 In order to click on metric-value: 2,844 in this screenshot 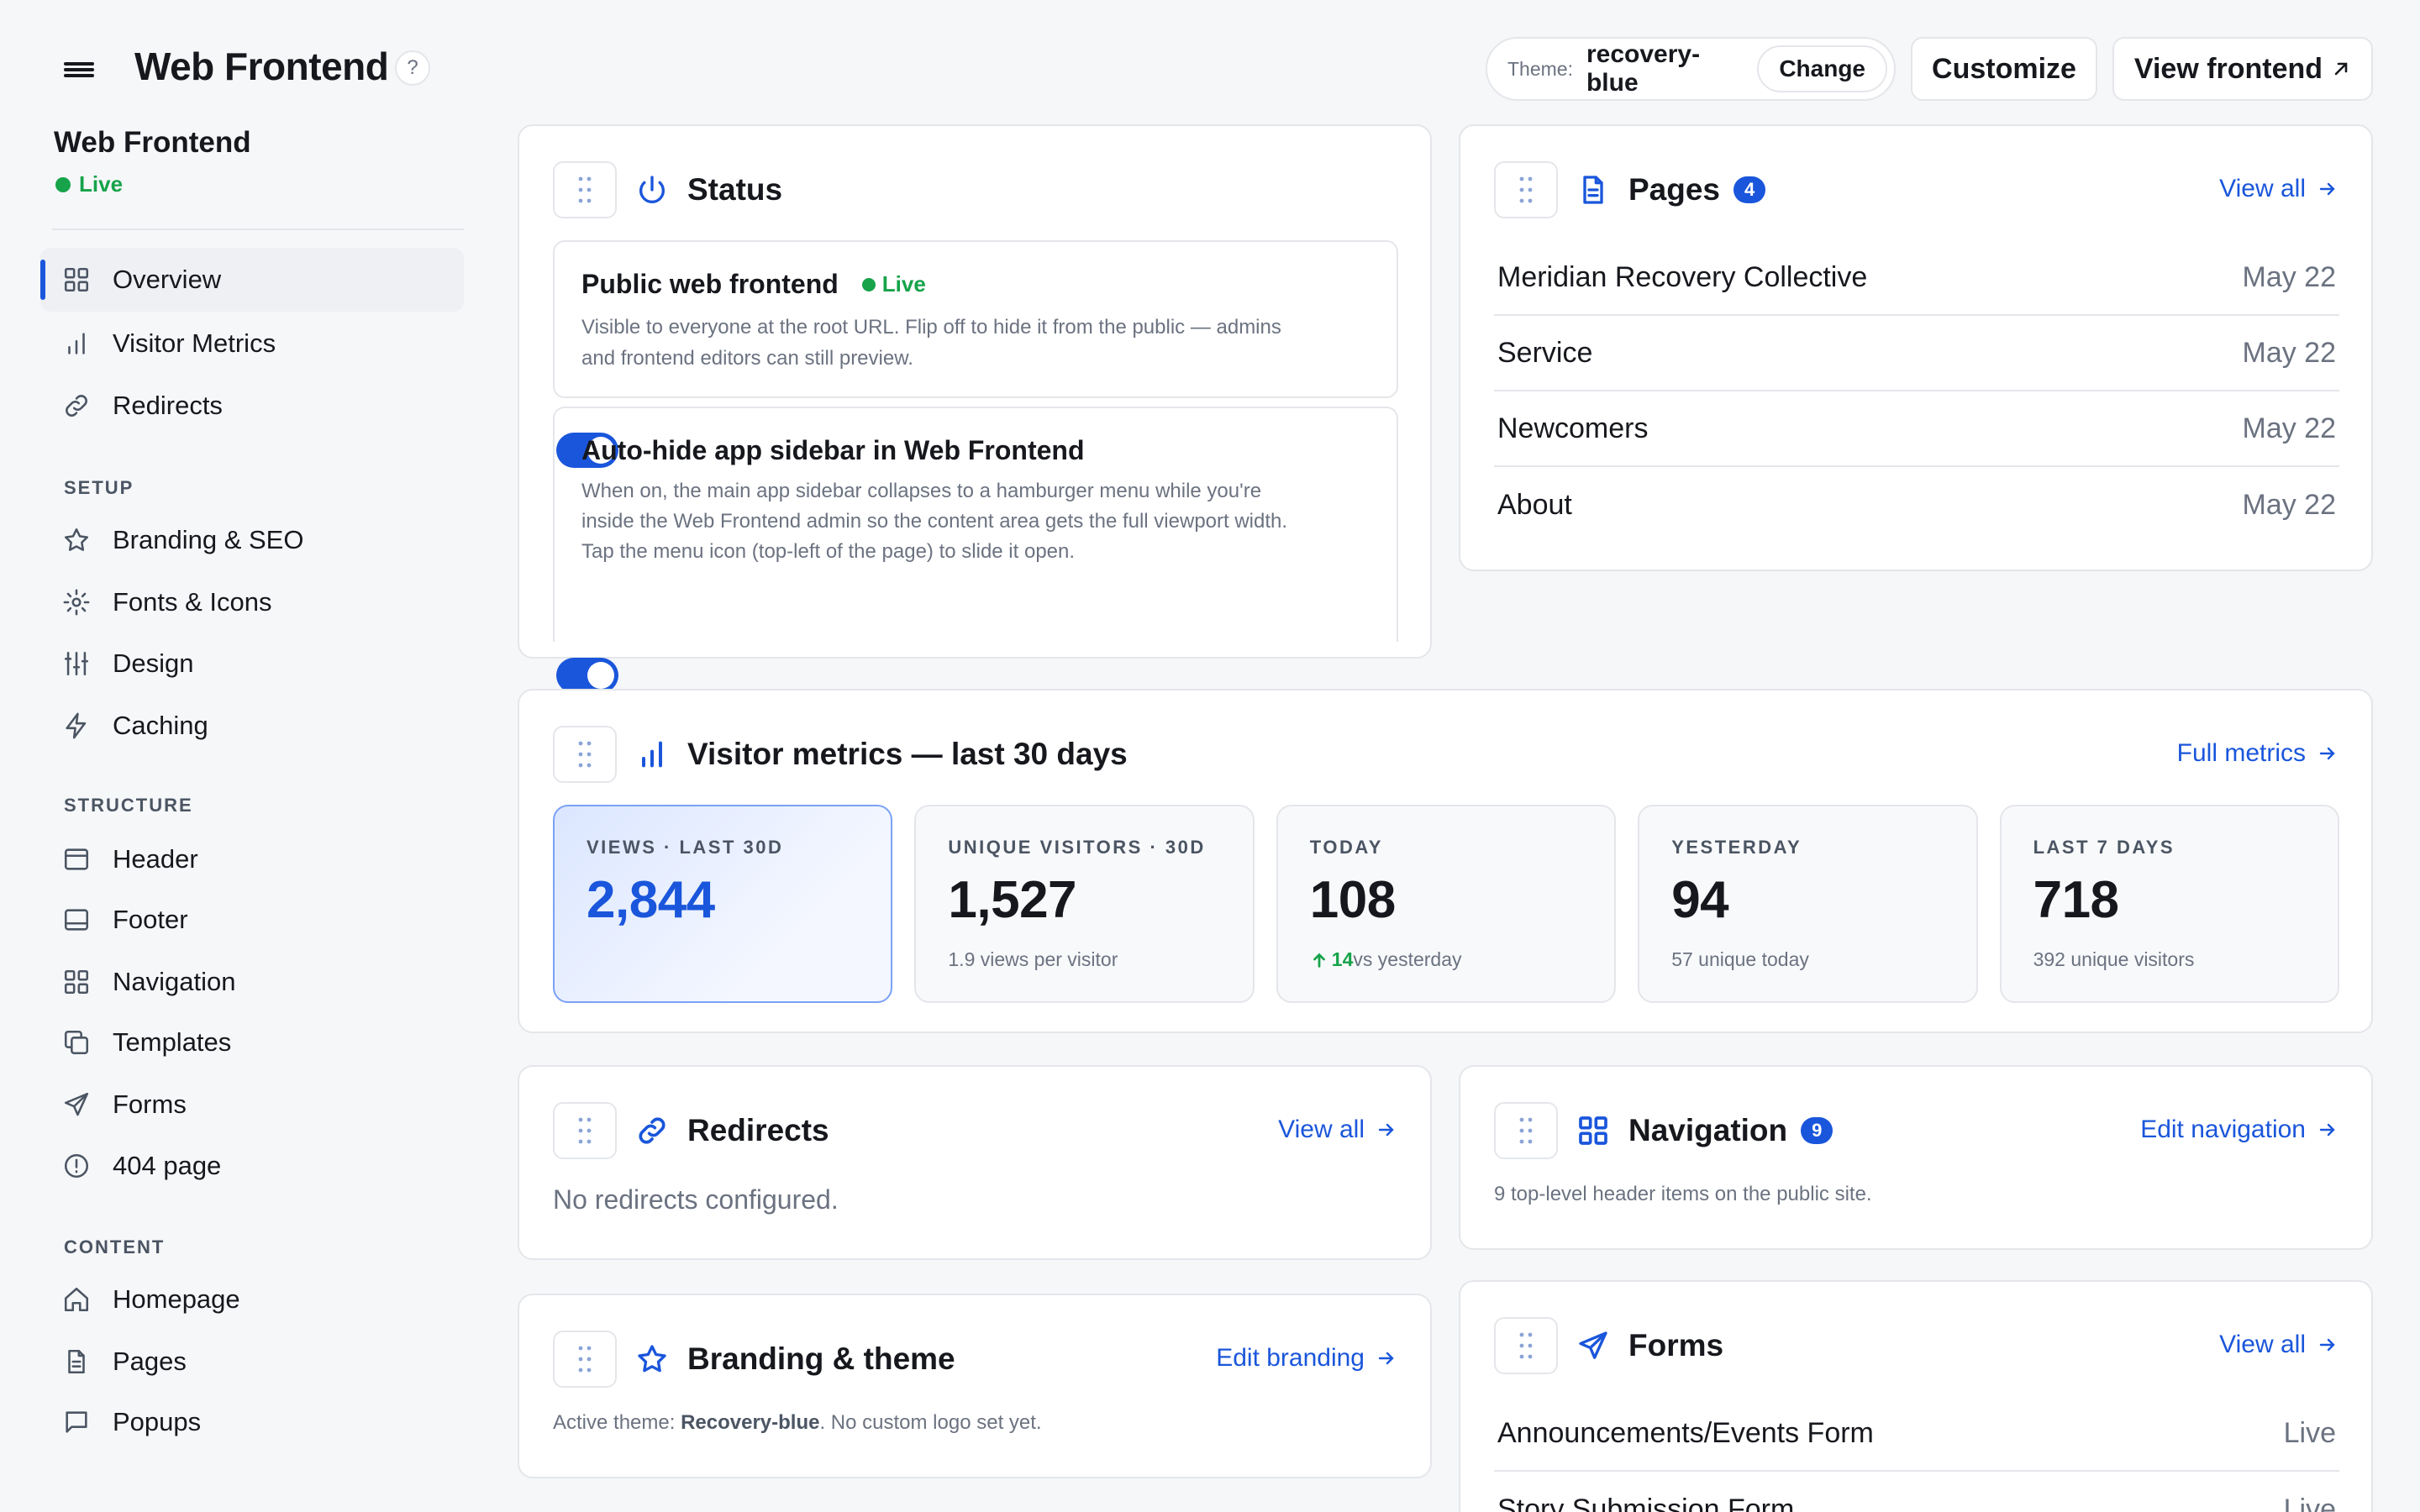, I will do `click(651, 900)`.